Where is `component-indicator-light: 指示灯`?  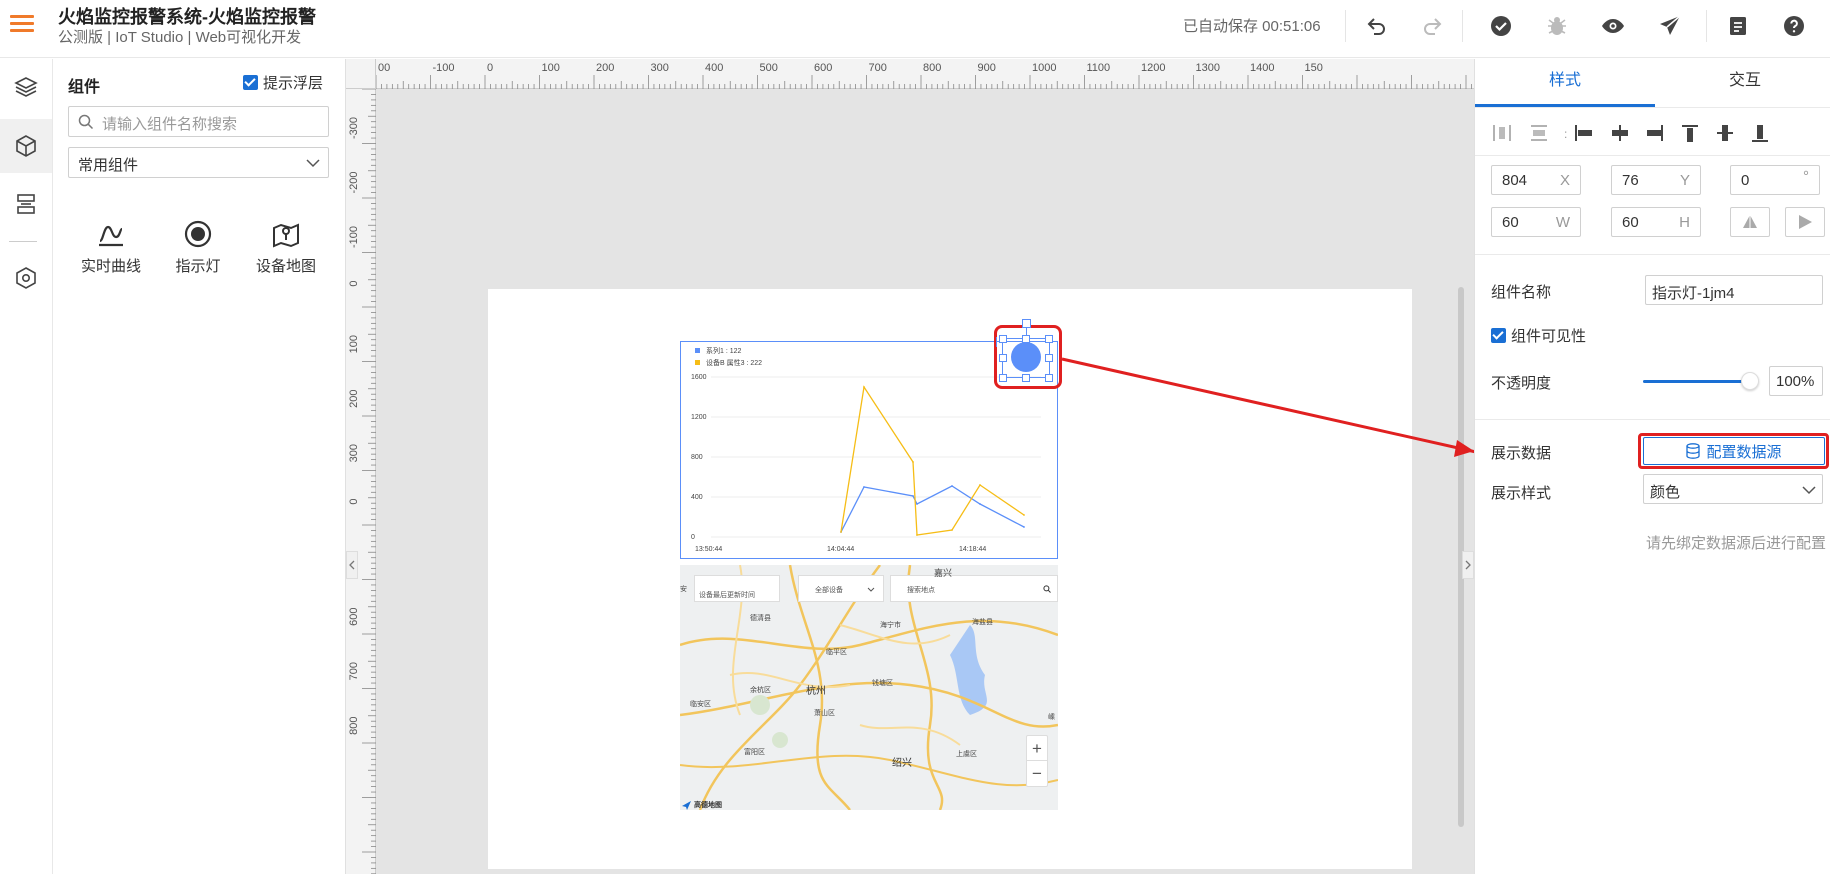
component-indicator-light: 指示灯 is located at coordinates (198, 247).